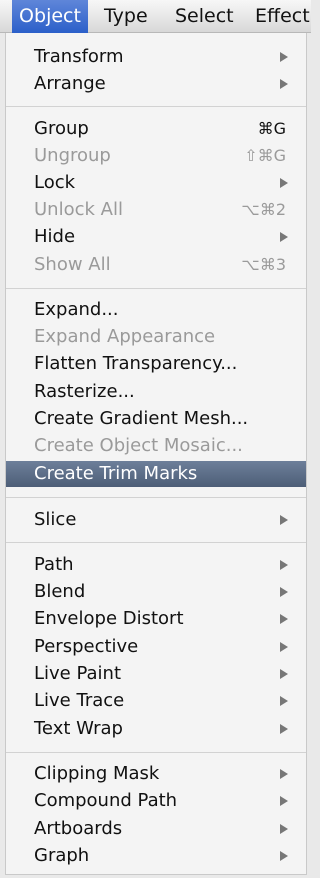 The width and height of the screenshot is (320, 878). Describe the element at coordinates (263, 264) in the screenshot. I see `menu-item-shortcut: ⌥⌘3` at that location.